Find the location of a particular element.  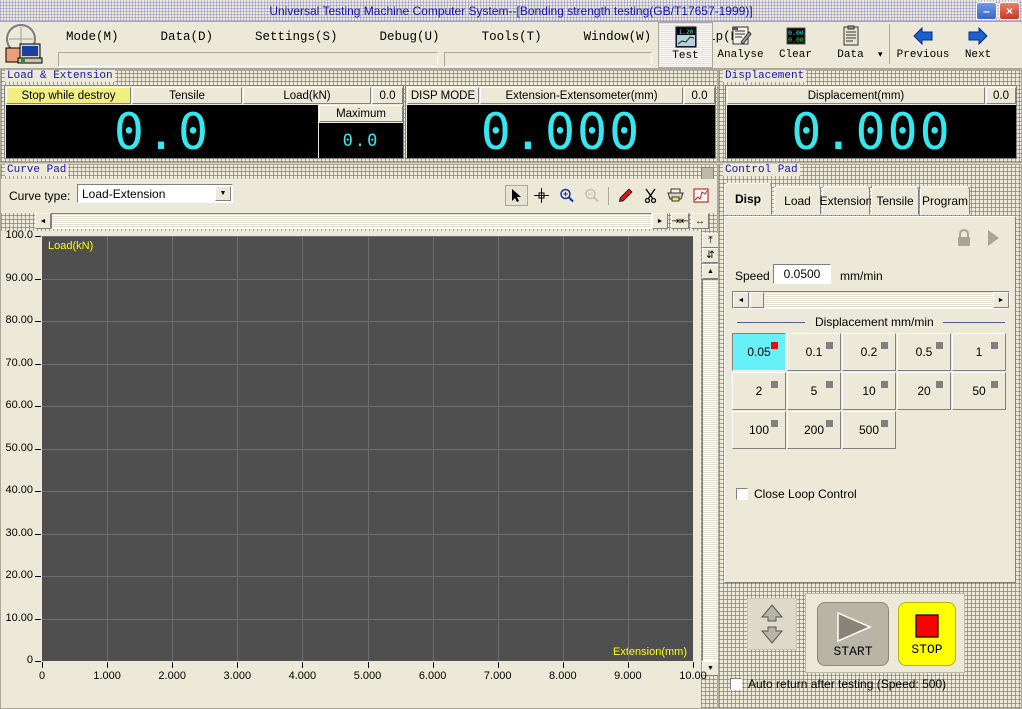

displacement-lcd-value: 0.000 is located at coordinates (871, 132).